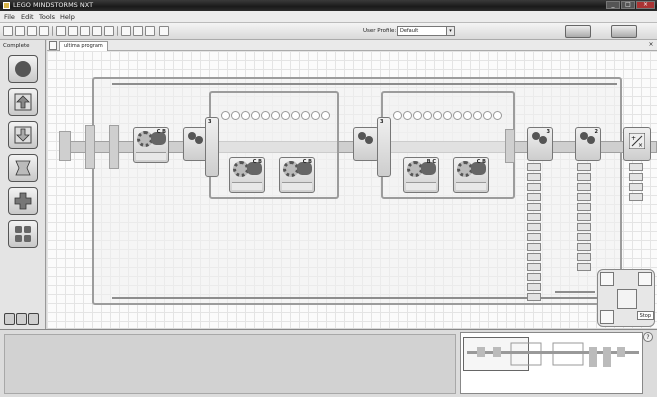 This screenshot has height=397, width=657. Describe the element at coordinates (578, 31) in the screenshot. I see `nxt-window-button` at that location.